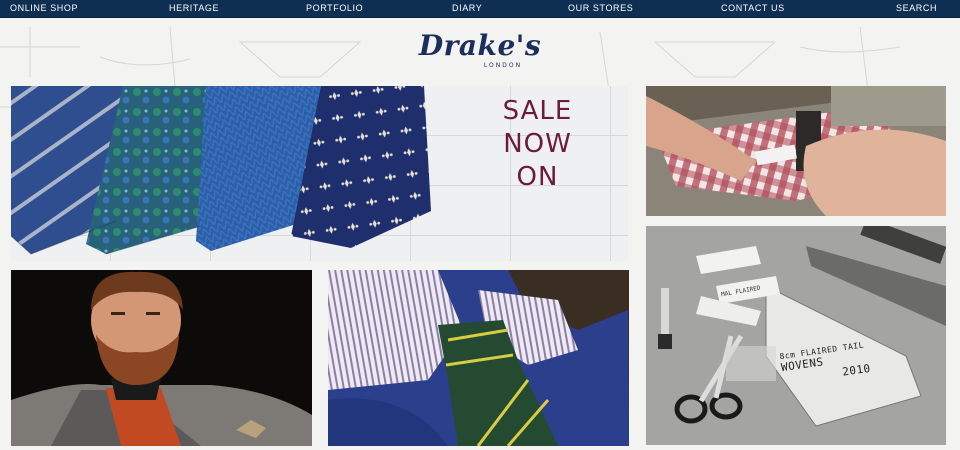  What do you see at coordinates (44, 8) in the screenshot?
I see `nav-online-shop: ONLINE SHOP` at bounding box center [44, 8].